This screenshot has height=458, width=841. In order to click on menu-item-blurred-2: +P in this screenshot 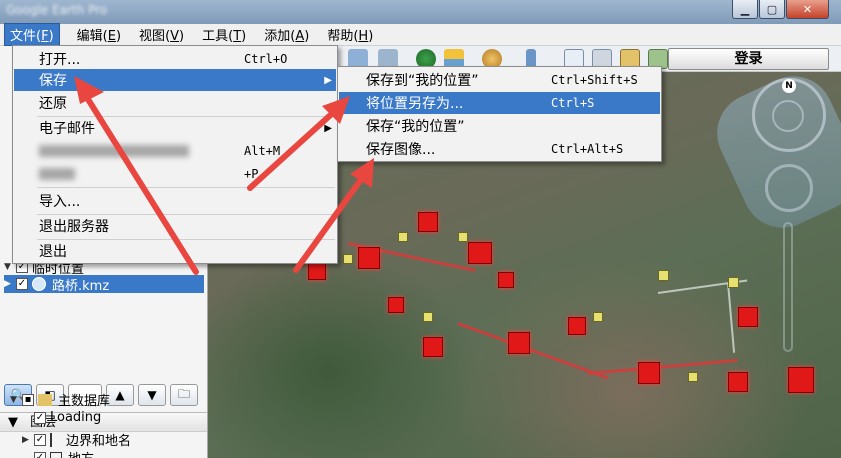, I will do `click(175, 174)`.